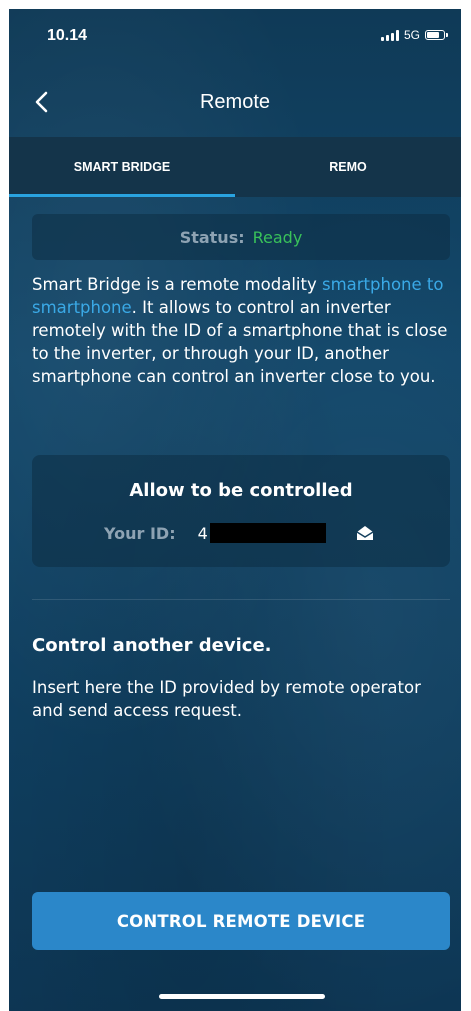  I want to click on your-id-row: Your ID: 4, so click(215, 533).